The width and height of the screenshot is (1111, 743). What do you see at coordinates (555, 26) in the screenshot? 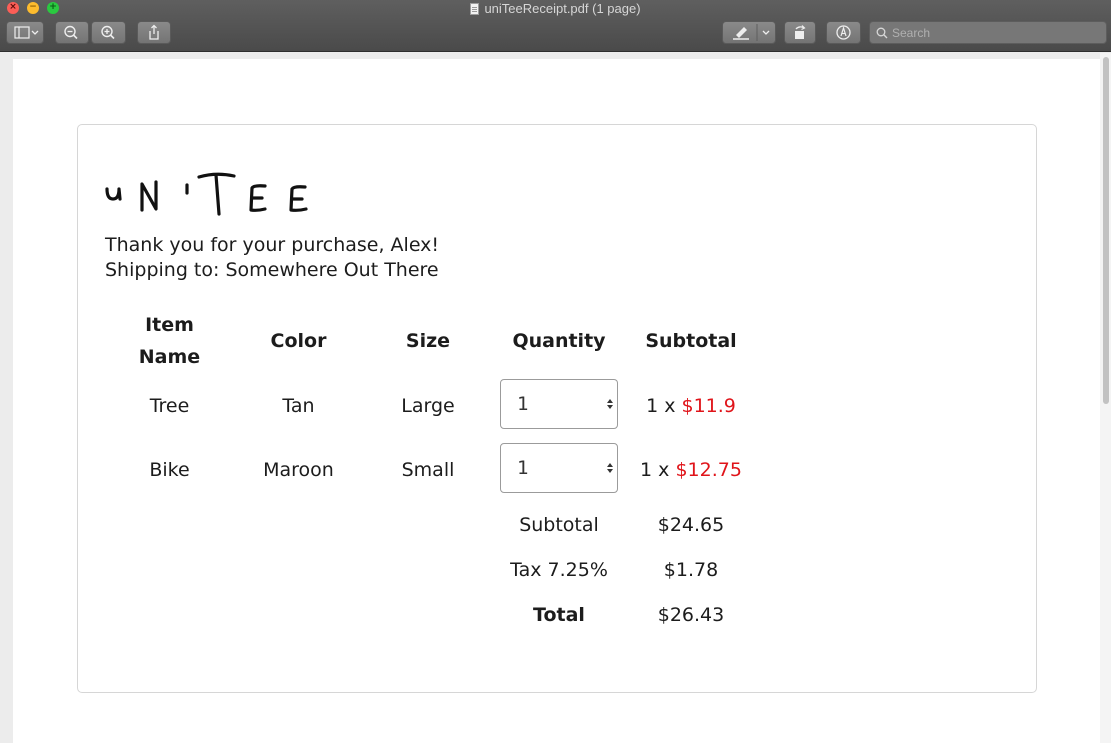
I see `window-toolbar: × − + uniTeeReceipt.pdf (1 page)` at bounding box center [555, 26].